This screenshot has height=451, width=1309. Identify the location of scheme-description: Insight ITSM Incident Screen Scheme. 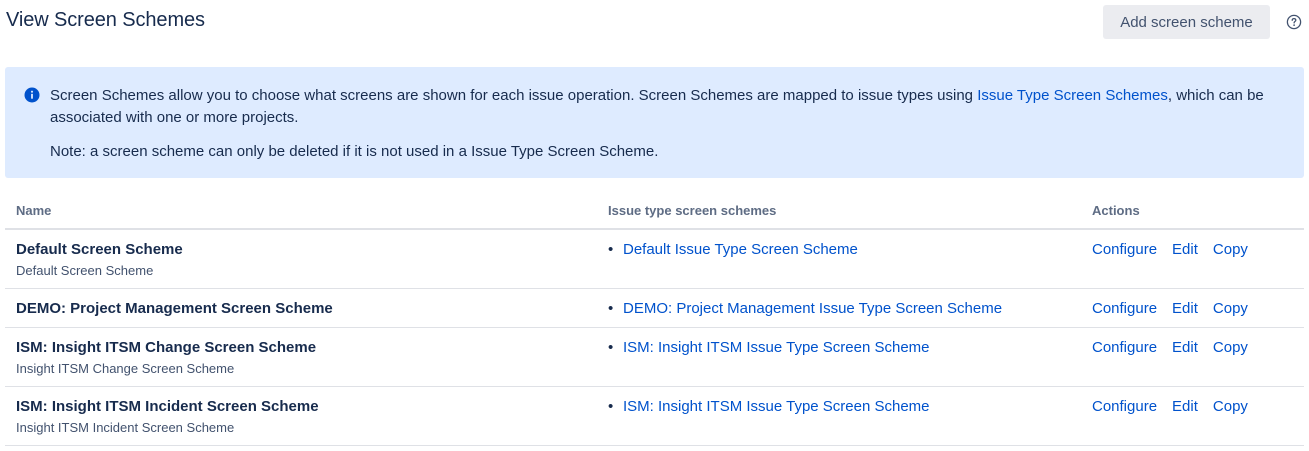
(125, 427).